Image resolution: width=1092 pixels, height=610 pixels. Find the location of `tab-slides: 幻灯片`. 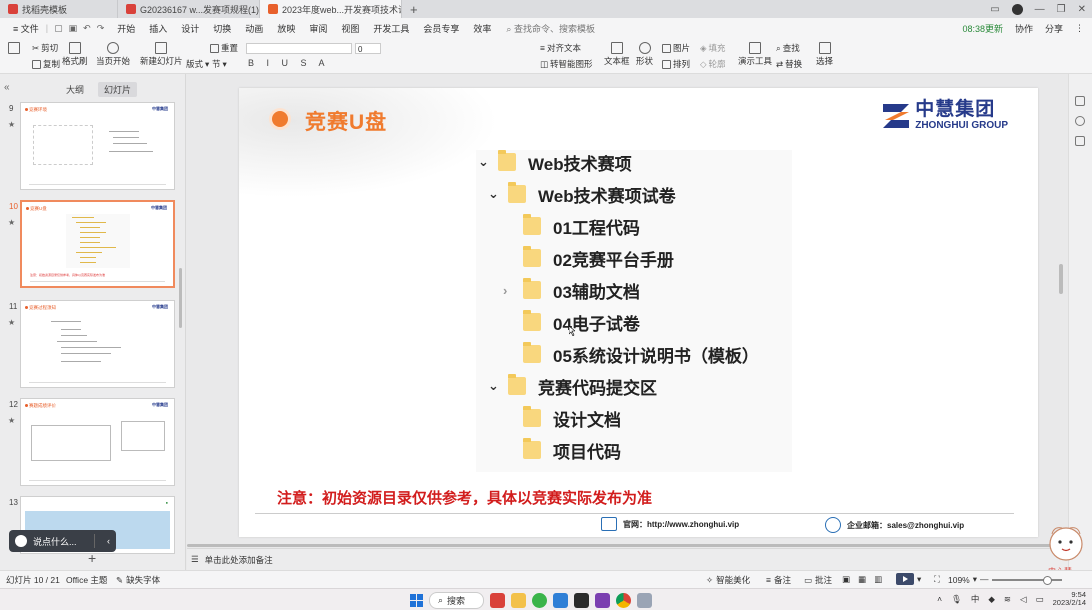

tab-slides: 幻灯片 is located at coordinates (118, 89).